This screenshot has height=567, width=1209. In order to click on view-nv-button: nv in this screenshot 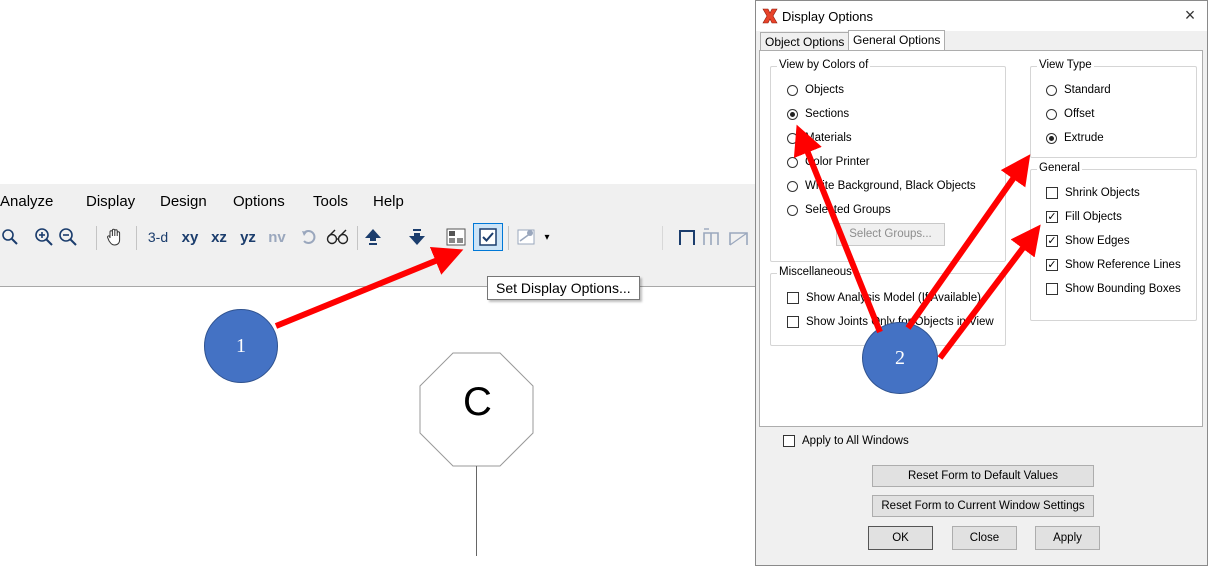, I will do `click(277, 237)`.